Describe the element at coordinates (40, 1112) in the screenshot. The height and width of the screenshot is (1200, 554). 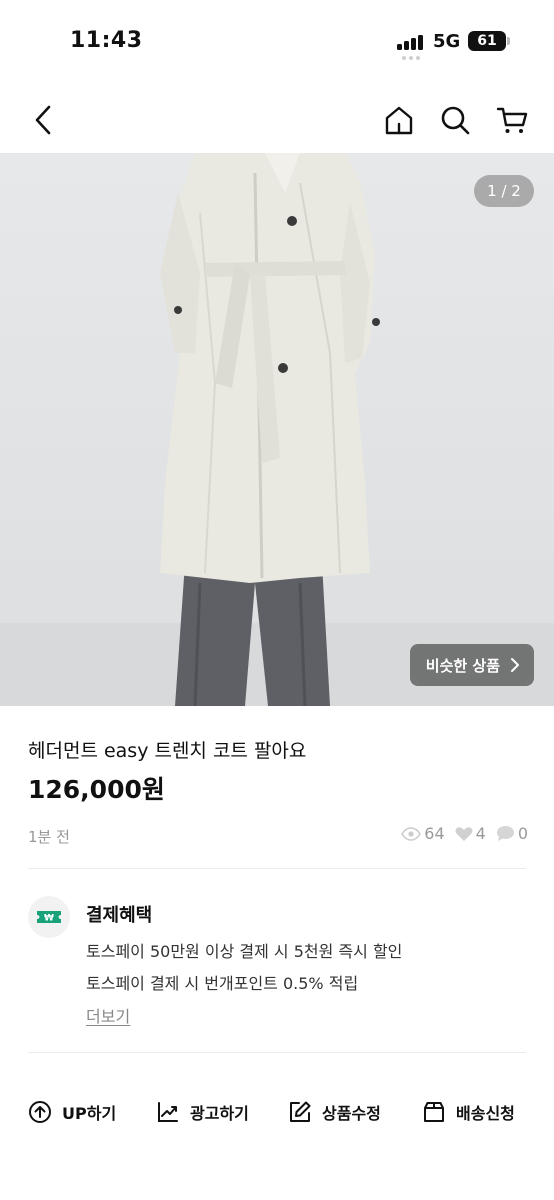
I see `arrow-up-circle-icon` at that location.